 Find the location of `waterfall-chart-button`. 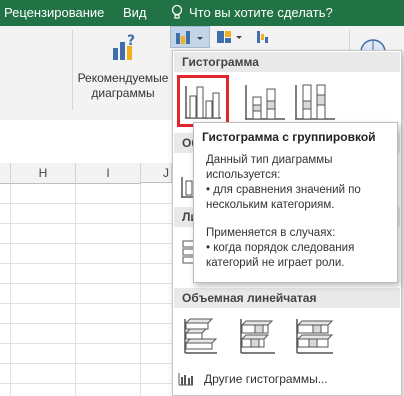

waterfall-chart-button is located at coordinates (267, 37).